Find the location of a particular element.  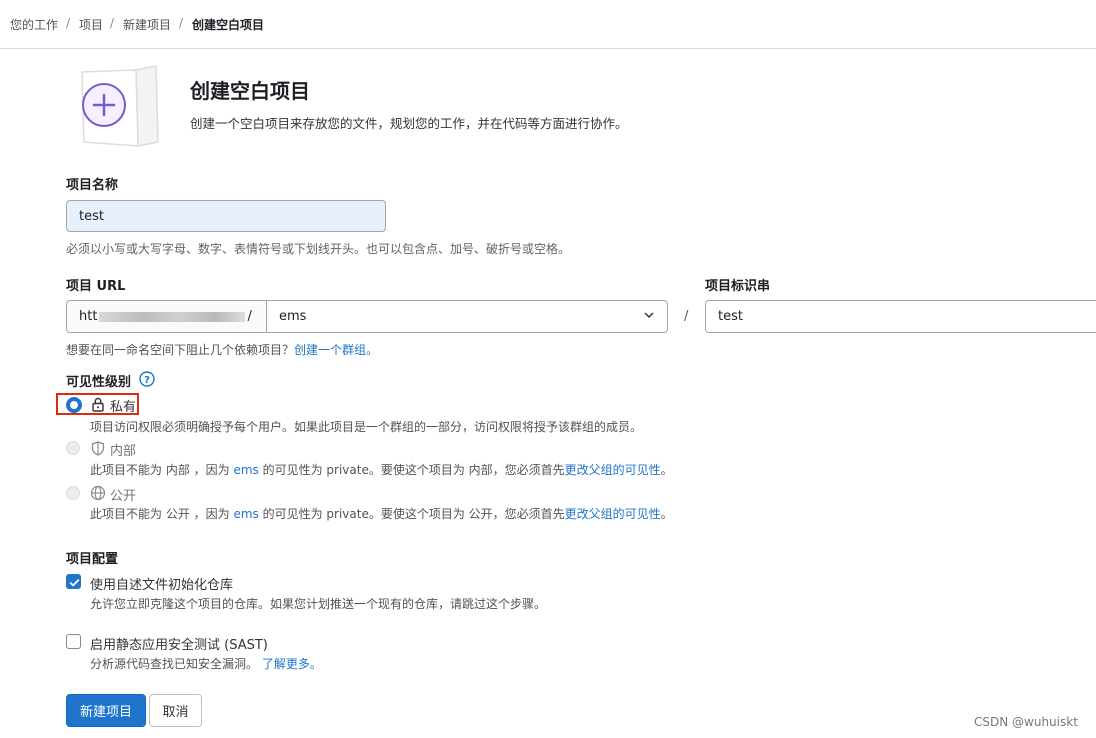

group-hint-text: 想要在同一命名空间下阻止几个依赖项目？ is located at coordinates (180, 350).